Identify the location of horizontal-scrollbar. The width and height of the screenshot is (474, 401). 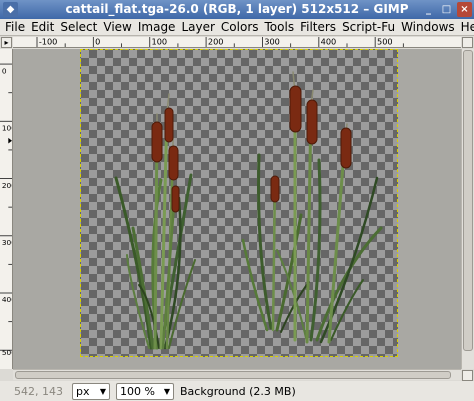
(237, 374).